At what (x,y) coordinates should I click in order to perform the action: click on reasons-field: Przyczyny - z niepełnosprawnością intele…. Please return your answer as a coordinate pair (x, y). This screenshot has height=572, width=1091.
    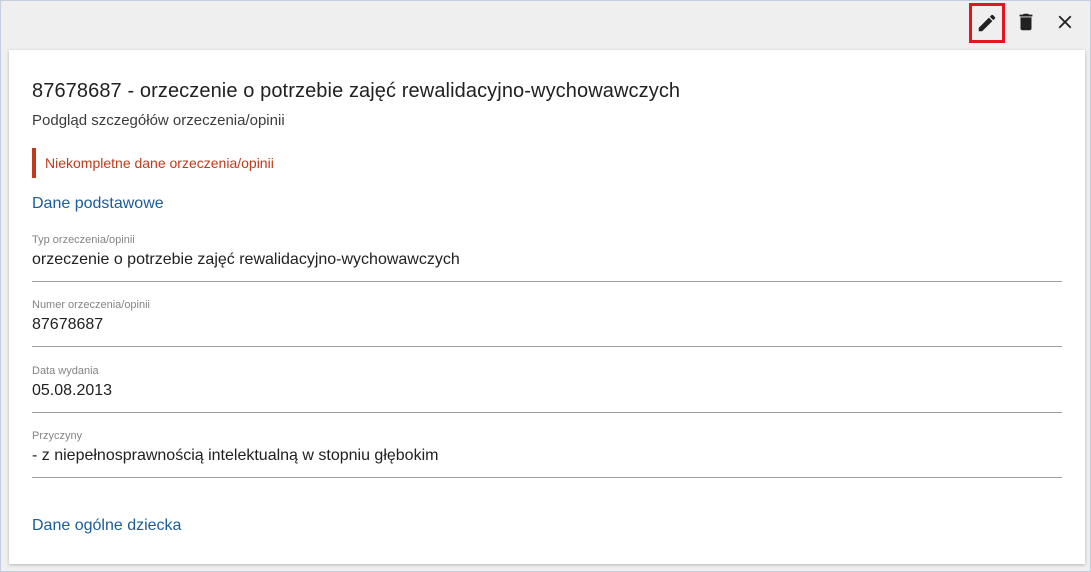
    Looking at the image, I should click on (547, 454).